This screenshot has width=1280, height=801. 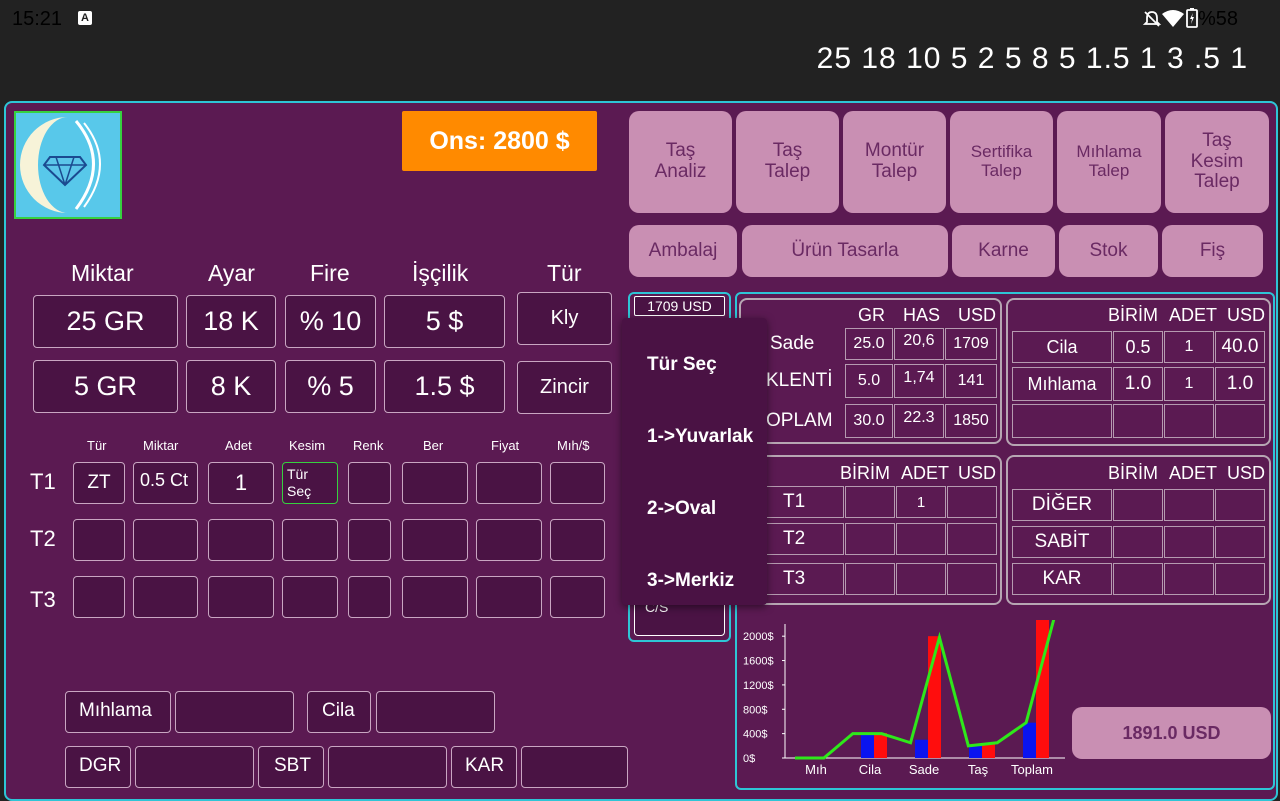 What do you see at coordinates (1138, 505) in the screenshot?
I see `diger-birim-cell` at bounding box center [1138, 505].